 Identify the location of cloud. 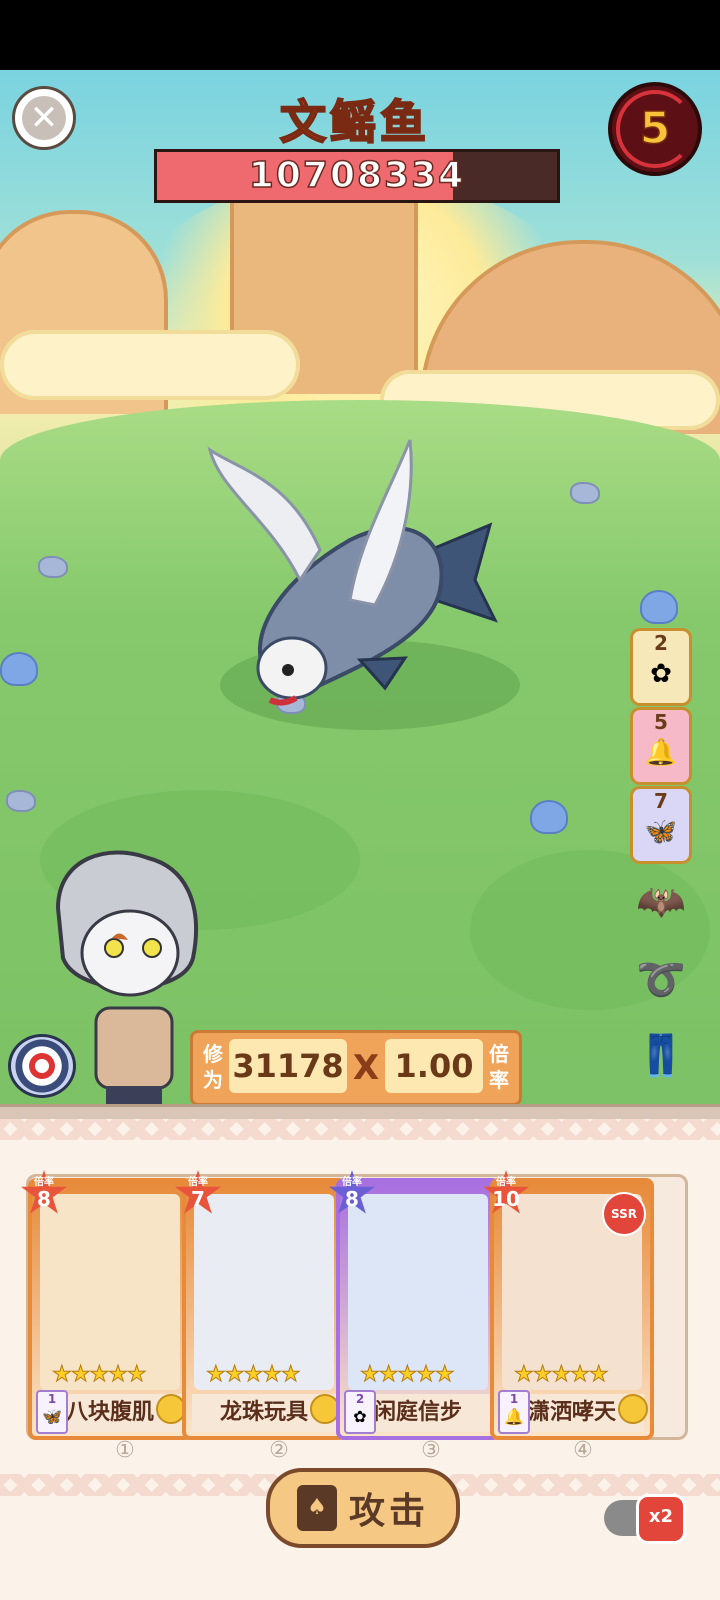
(150, 365).